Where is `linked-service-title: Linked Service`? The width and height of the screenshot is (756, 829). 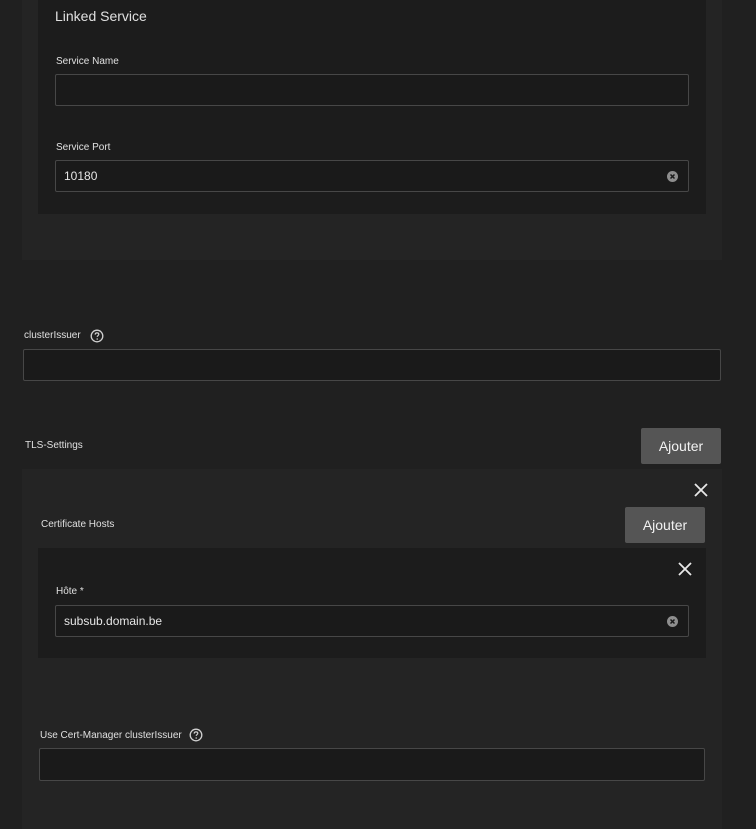
linked-service-title: Linked Service is located at coordinates (101, 16).